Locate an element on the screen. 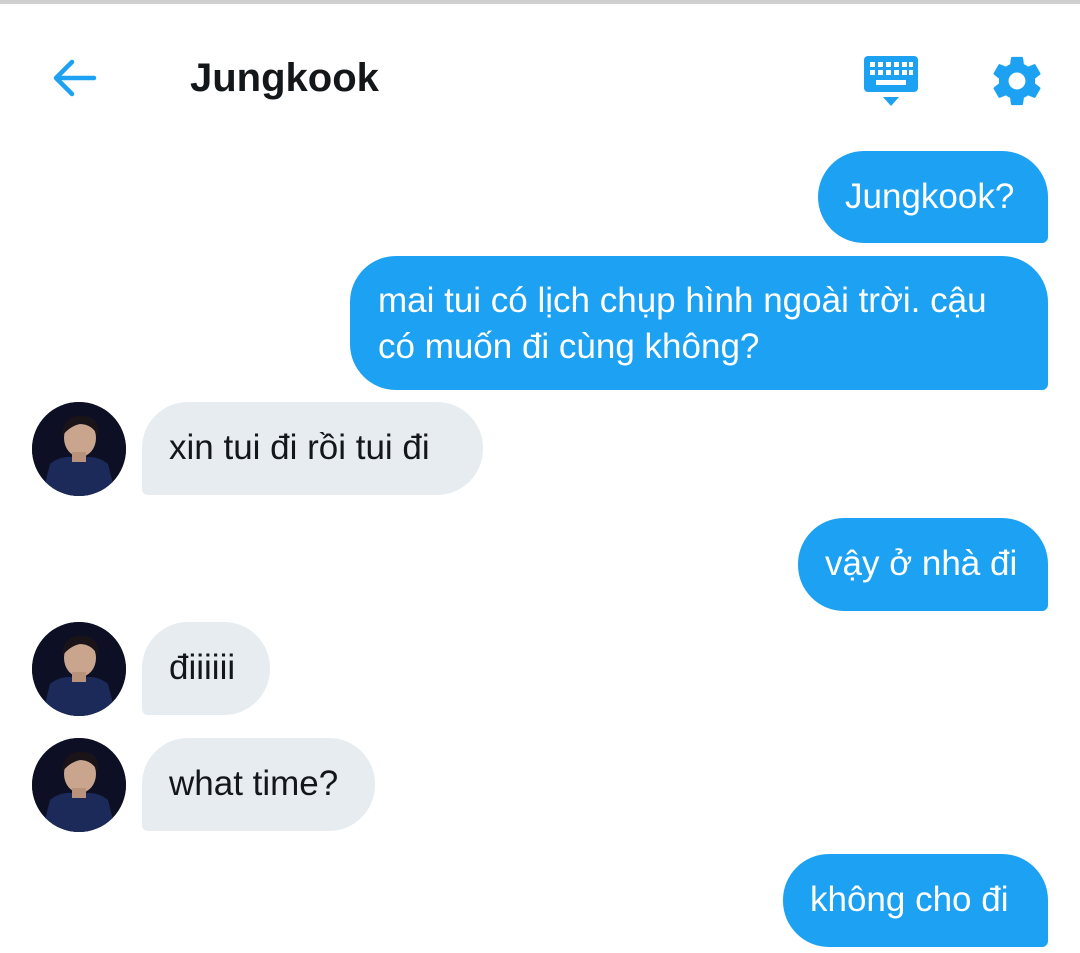  gear-icon is located at coordinates (1017, 81).